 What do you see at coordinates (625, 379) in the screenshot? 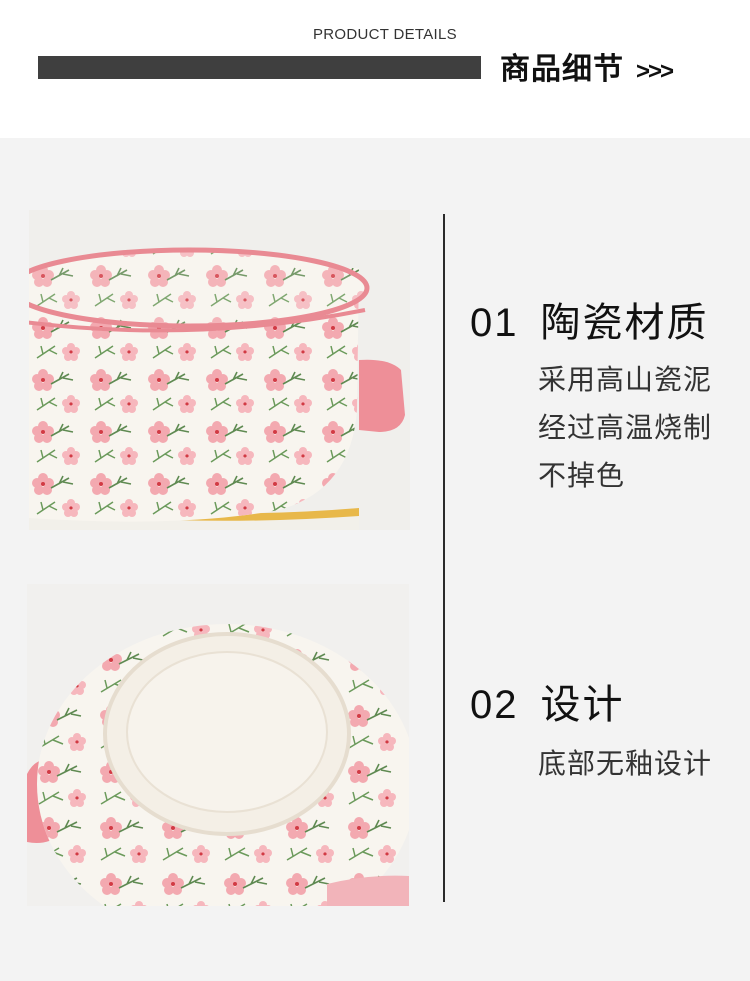
I see `feature-line: 采用高山瓷泥` at bounding box center [625, 379].